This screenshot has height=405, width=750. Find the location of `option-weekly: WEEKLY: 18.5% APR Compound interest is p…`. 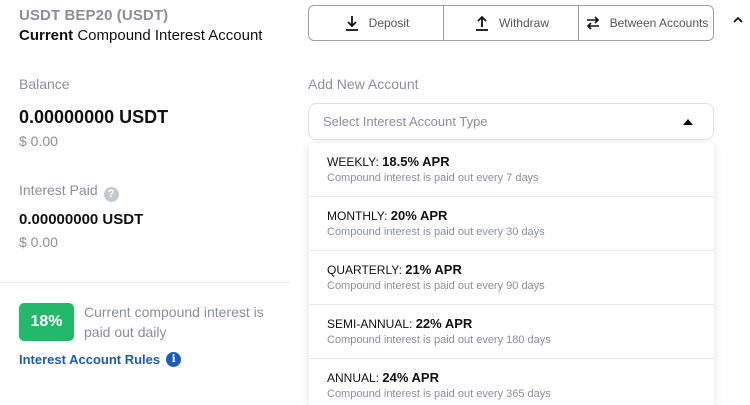

option-weekly: WEEKLY: 18.5% APR Compound interest is p… is located at coordinates (511, 170).